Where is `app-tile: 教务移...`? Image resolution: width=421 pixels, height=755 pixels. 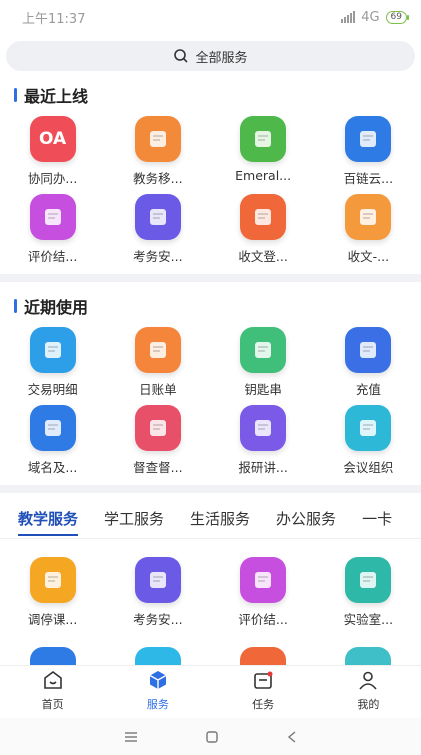 app-tile: 教务移... is located at coordinates (157, 151).